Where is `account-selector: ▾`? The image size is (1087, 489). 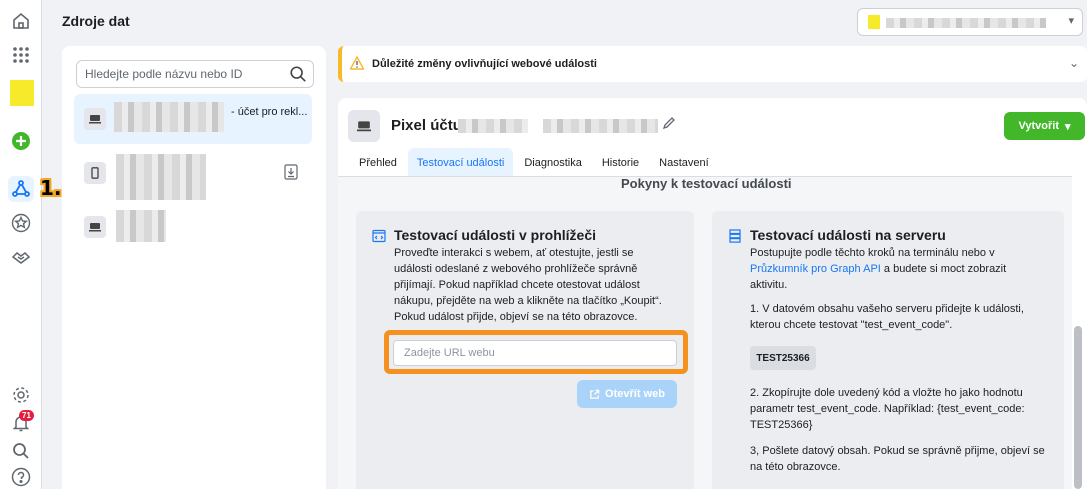 account-selector: ▾ is located at coordinates (970, 22).